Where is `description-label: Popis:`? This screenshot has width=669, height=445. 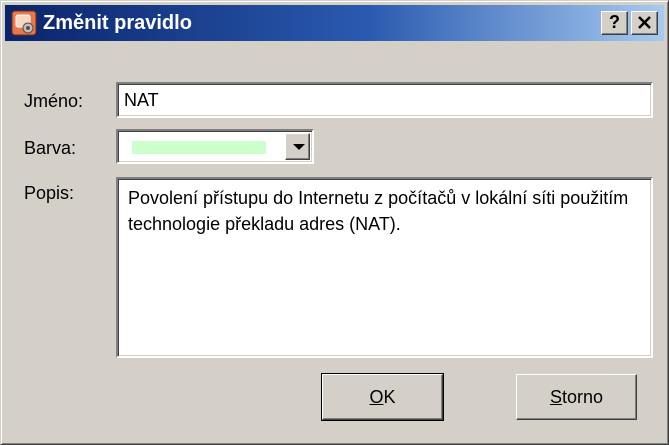
description-label: Popis: is located at coordinates (49, 193).